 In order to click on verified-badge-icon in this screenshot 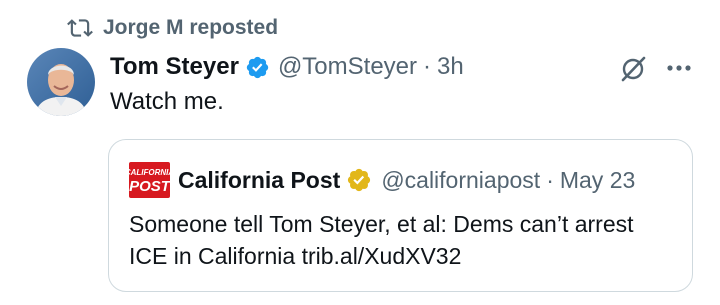, I will do `click(257, 67)`.